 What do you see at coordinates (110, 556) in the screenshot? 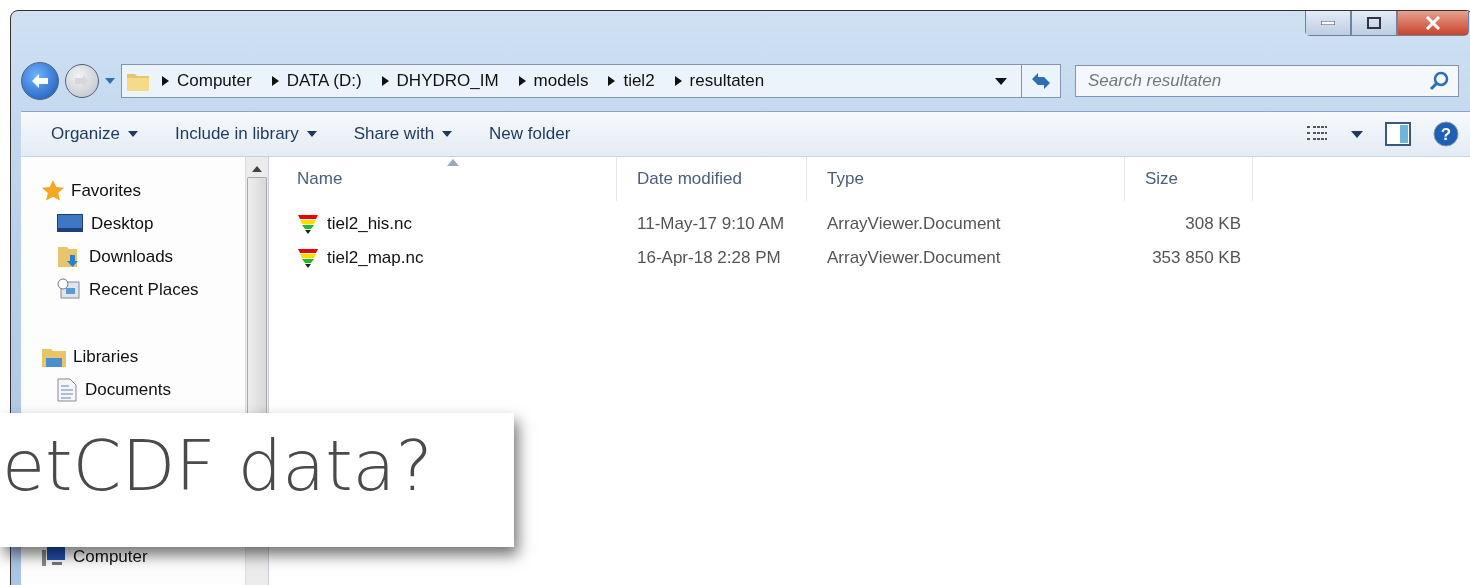
I see `nav-group: Computer` at bounding box center [110, 556].